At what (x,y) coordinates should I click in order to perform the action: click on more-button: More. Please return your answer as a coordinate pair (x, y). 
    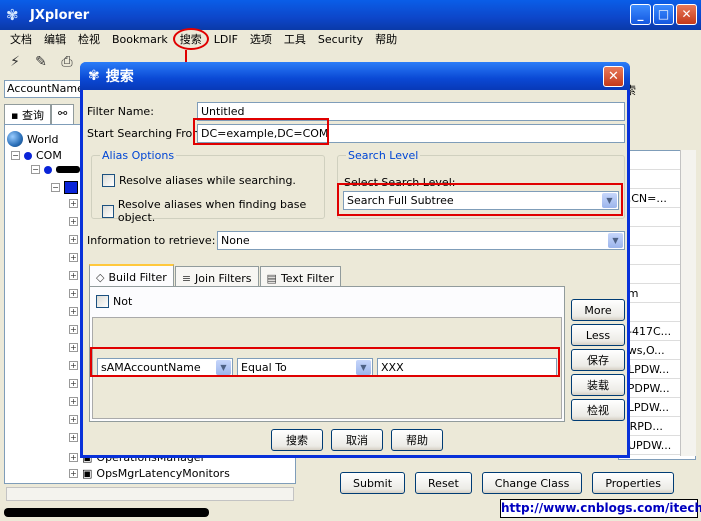
    Looking at the image, I should click on (598, 310).